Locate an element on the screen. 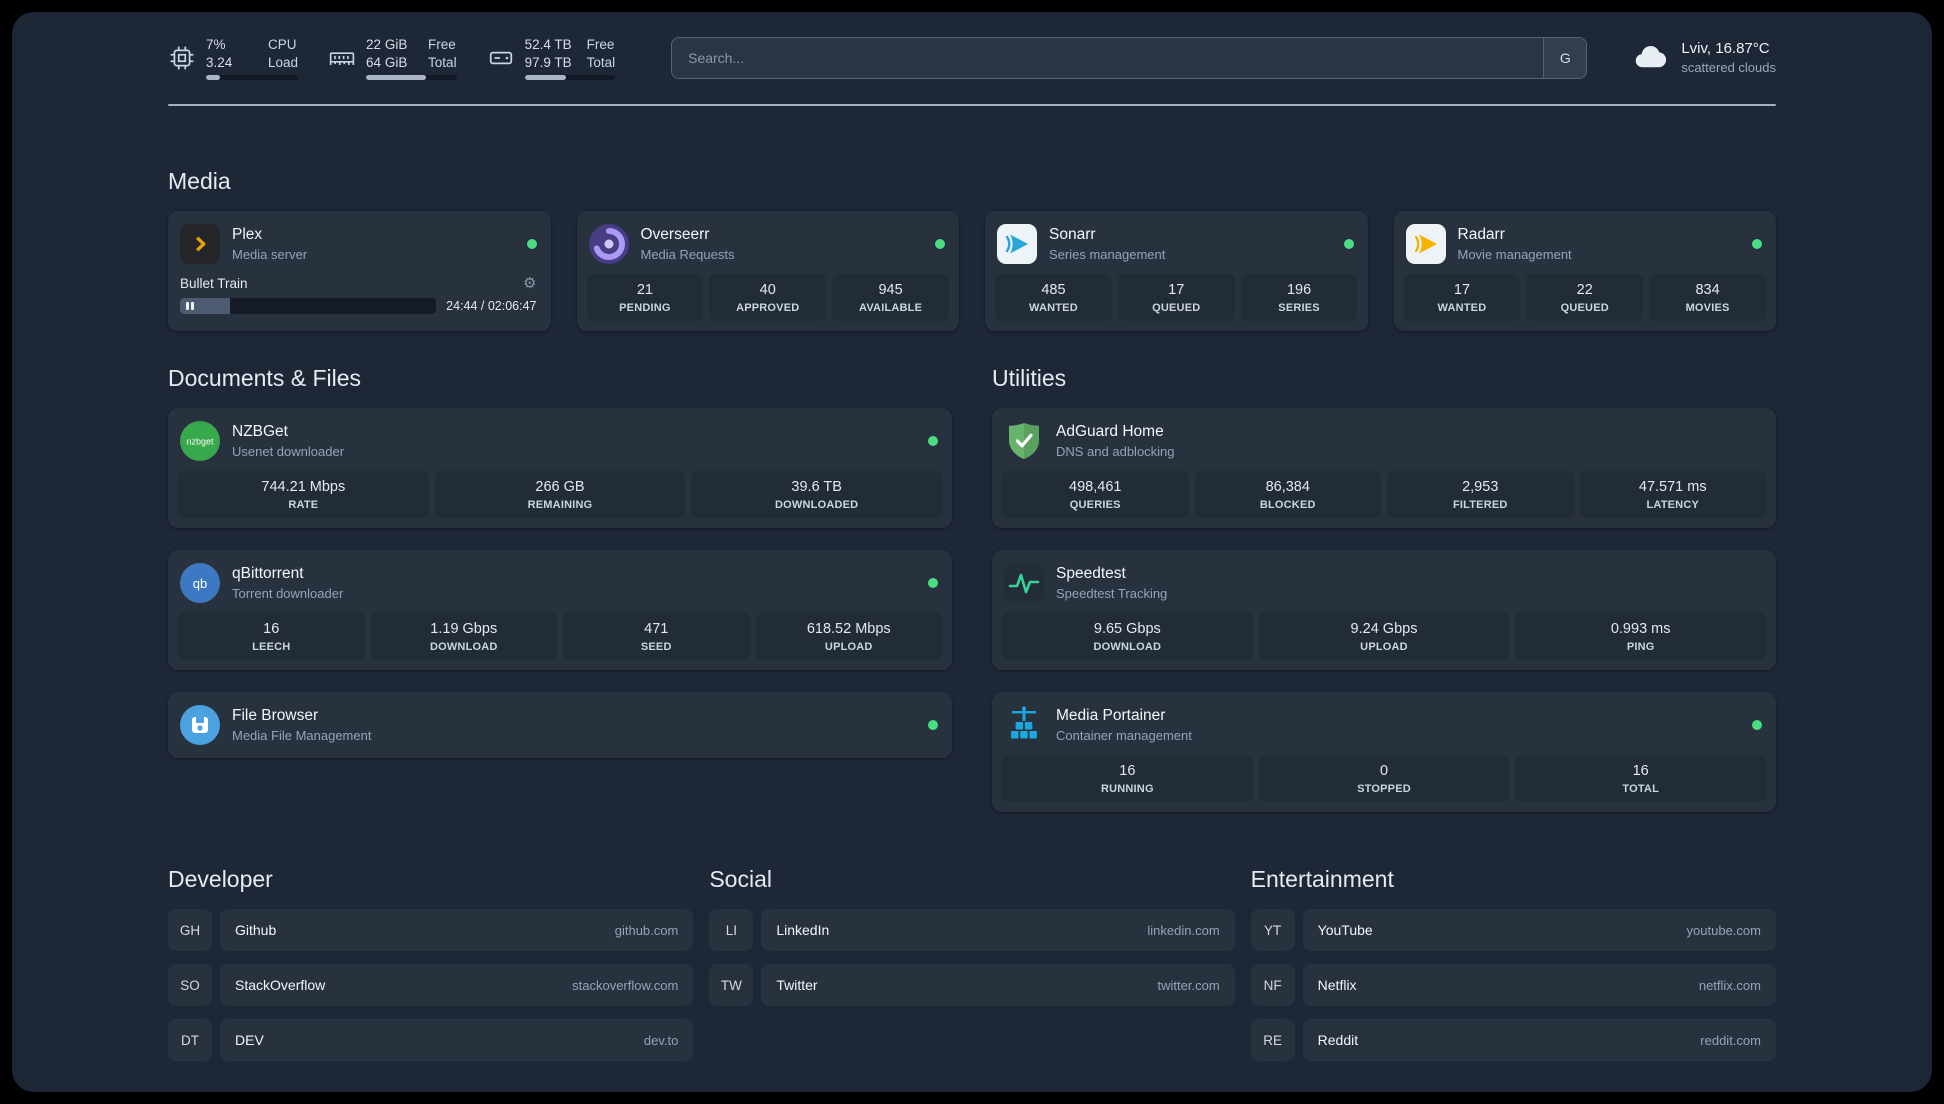 The image size is (1944, 1104). bookmark-linkedin: LI LinkedIn linkedin.com is located at coordinates (972, 930).